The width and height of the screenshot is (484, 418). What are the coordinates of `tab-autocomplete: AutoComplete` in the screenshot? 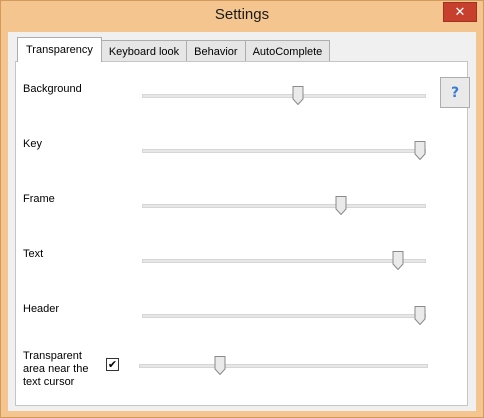 It's located at (287, 51).